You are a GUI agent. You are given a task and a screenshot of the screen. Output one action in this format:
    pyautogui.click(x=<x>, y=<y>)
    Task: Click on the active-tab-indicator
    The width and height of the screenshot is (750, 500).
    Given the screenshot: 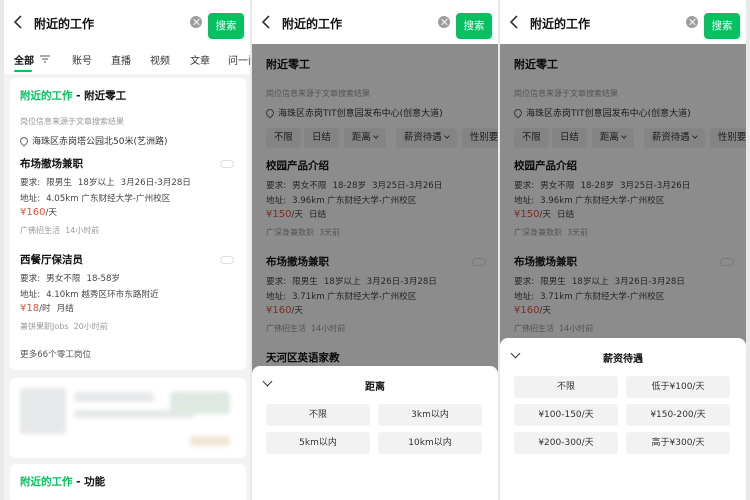 What is the action you would take?
    pyautogui.click(x=23, y=71)
    